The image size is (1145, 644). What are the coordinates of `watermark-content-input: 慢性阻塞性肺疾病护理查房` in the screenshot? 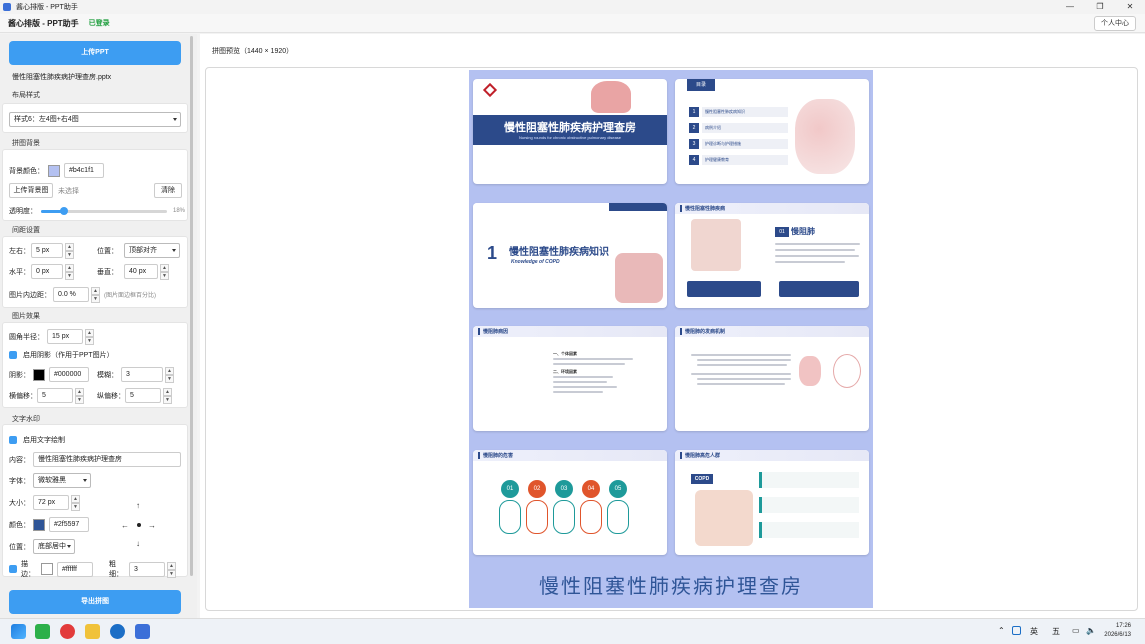 It's located at (107, 459).